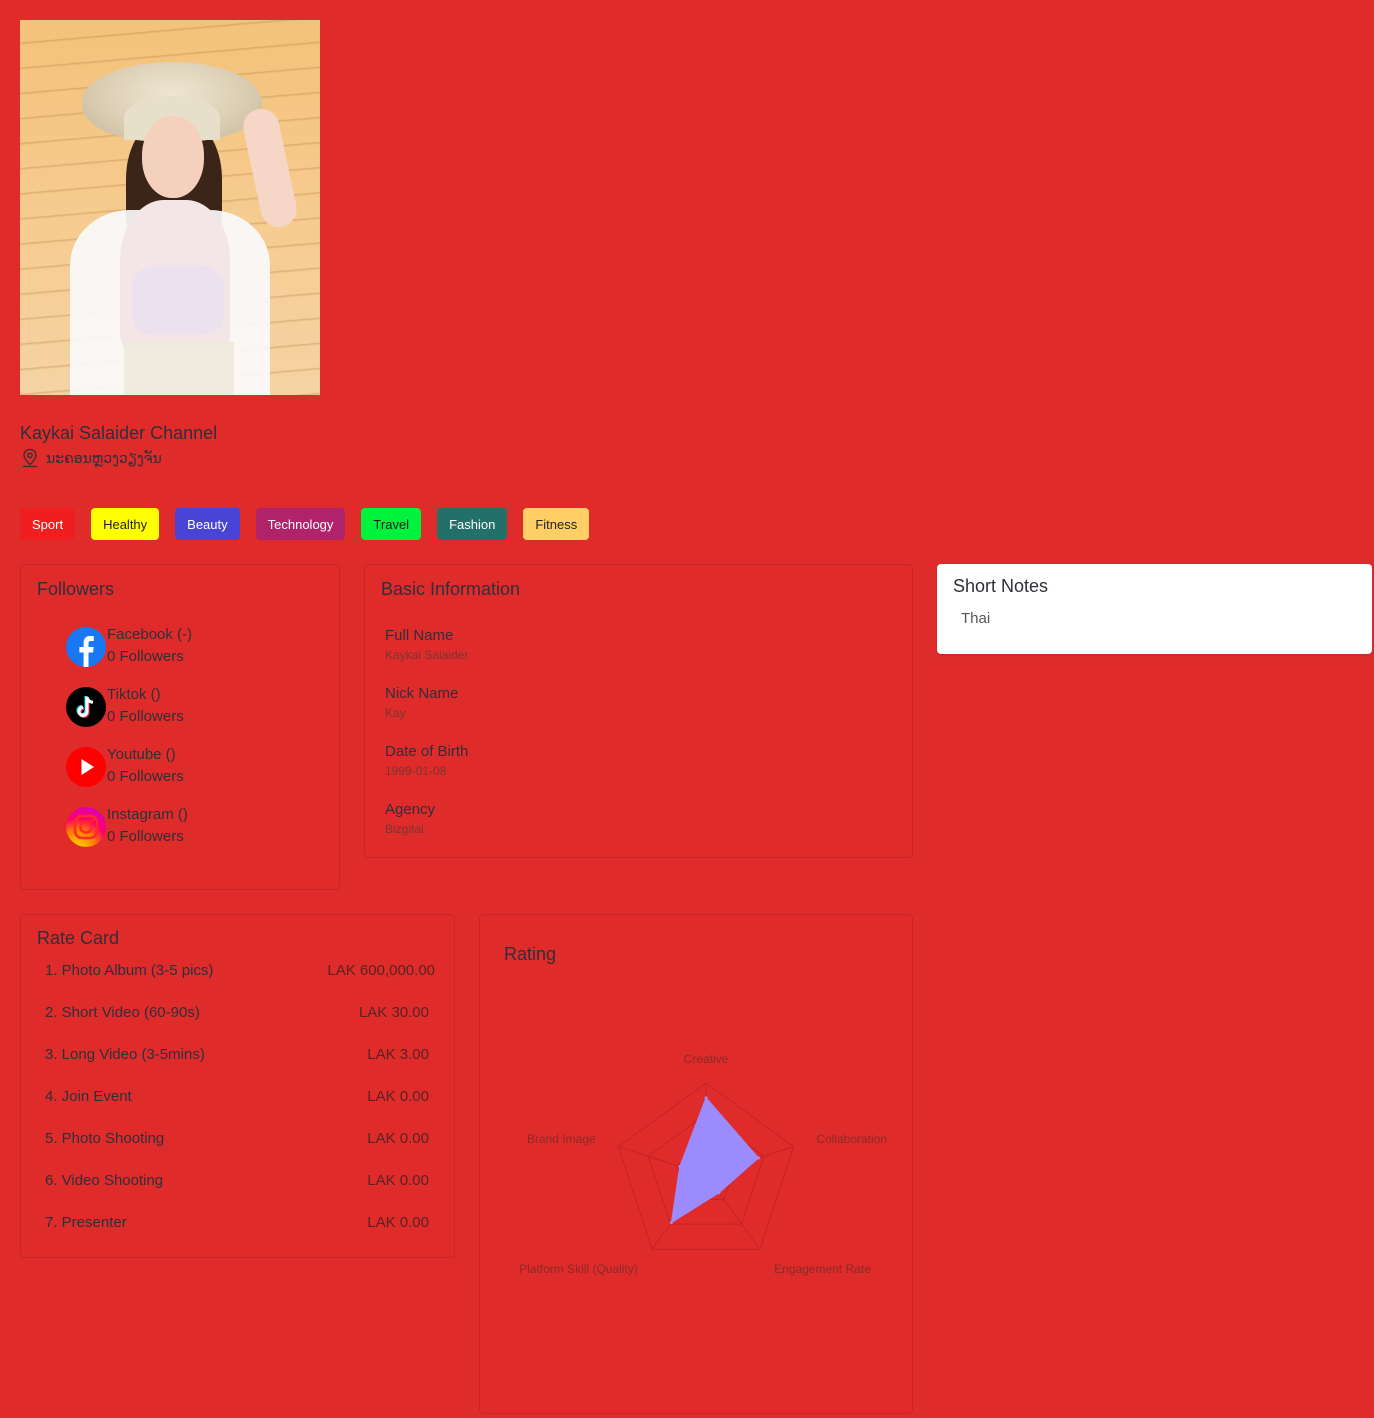  I want to click on field-value: 1999-01-08, so click(416, 771).